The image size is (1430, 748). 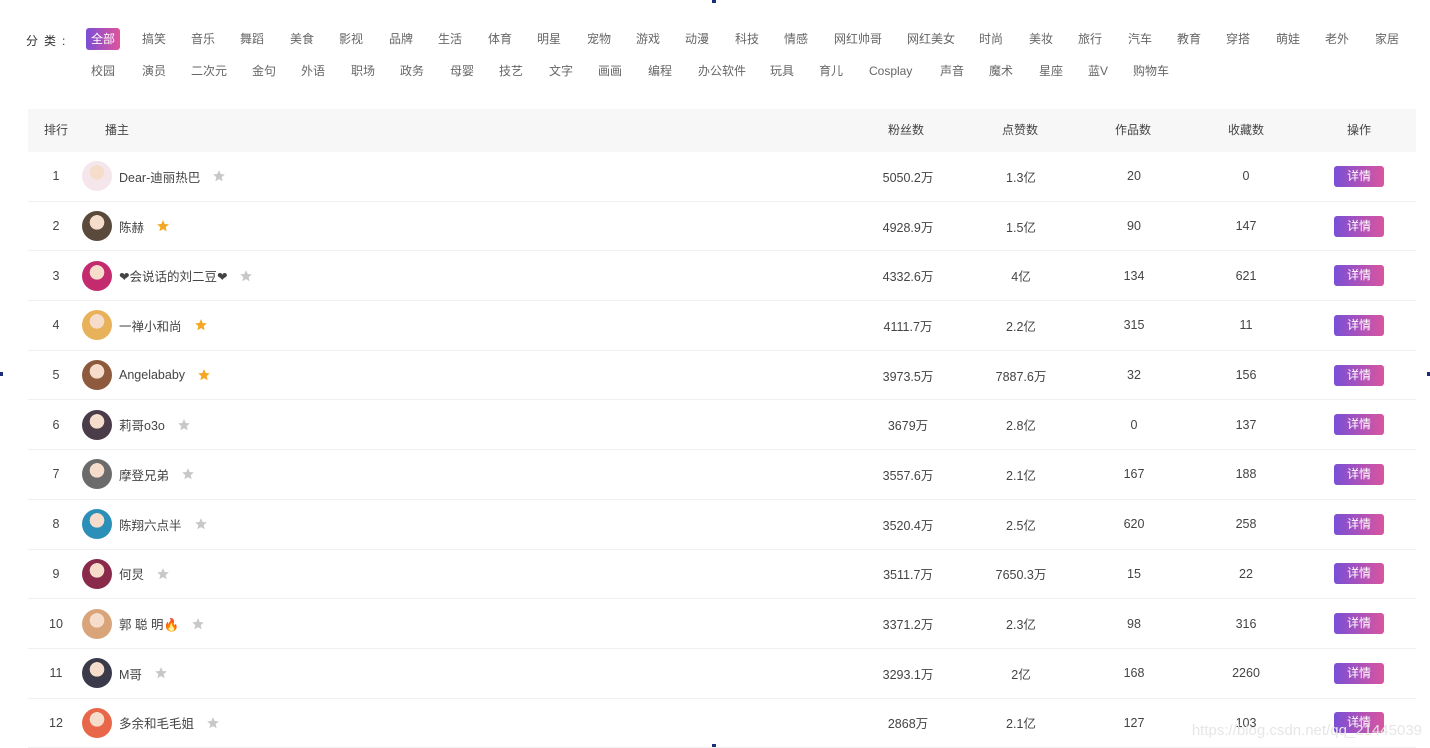 What do you see at coordinates (747, 39) in the screenshot?
I see `category-row1-13: 科技` at bounding box center [747, 39].